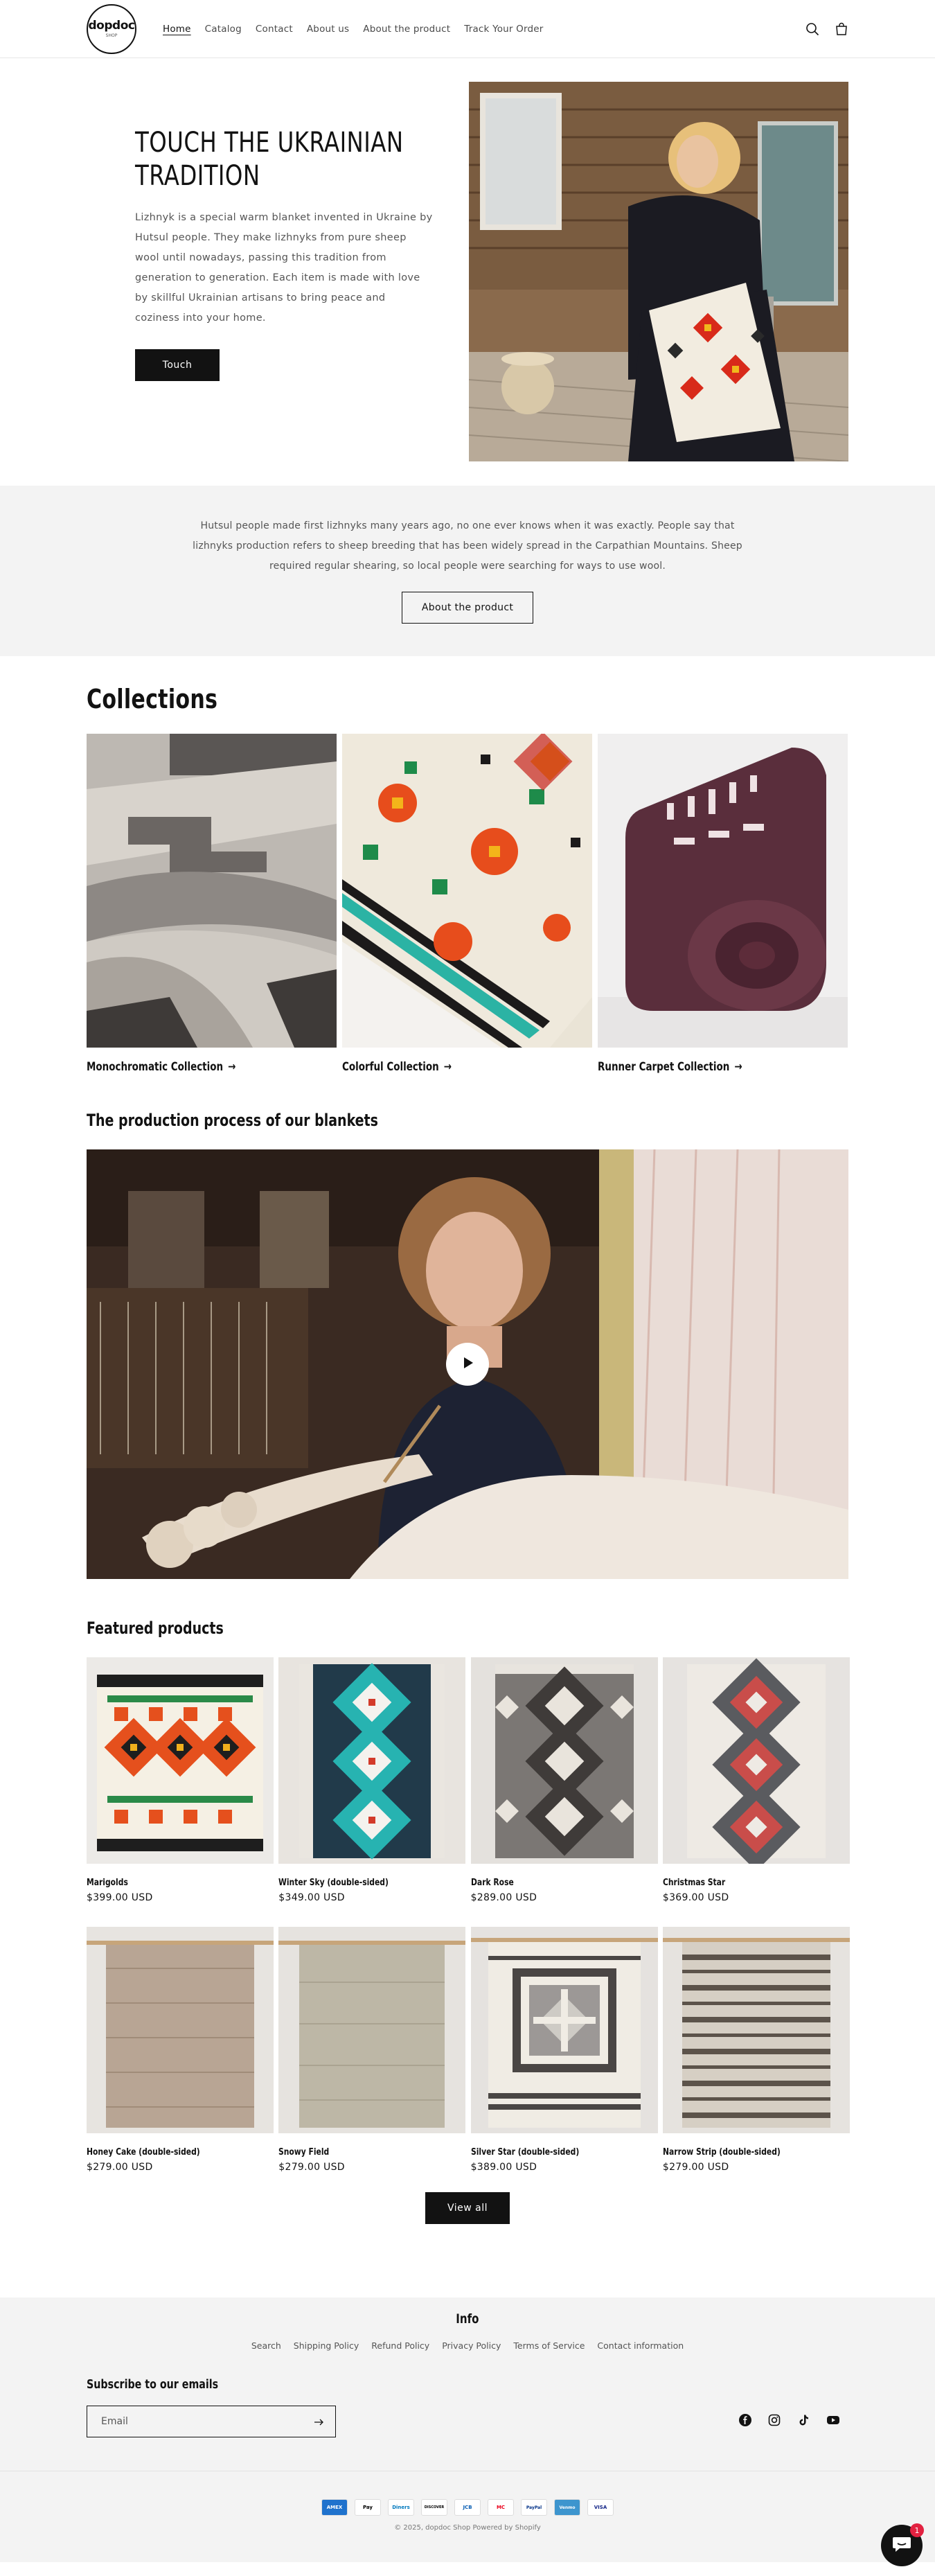 The height and width of the screenshot is (2576, 935). I want to click on video-player, so click(467, 1364).